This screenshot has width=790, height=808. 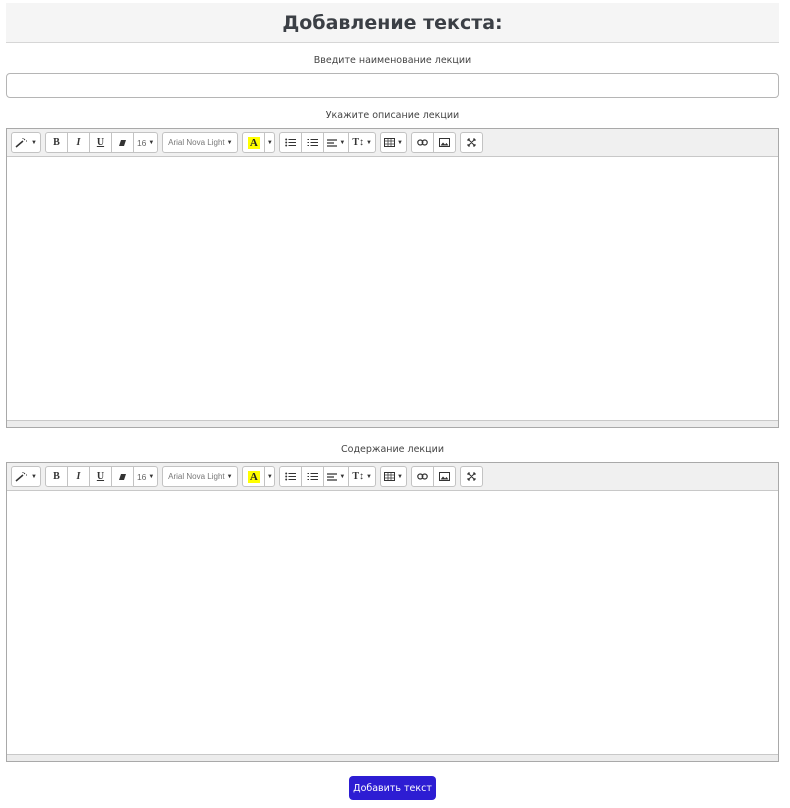 What do you see at coordinates (392, 115) in the screenshot?
I see `description-label: Укажите описание лекции` at bounding box center [392, 115].